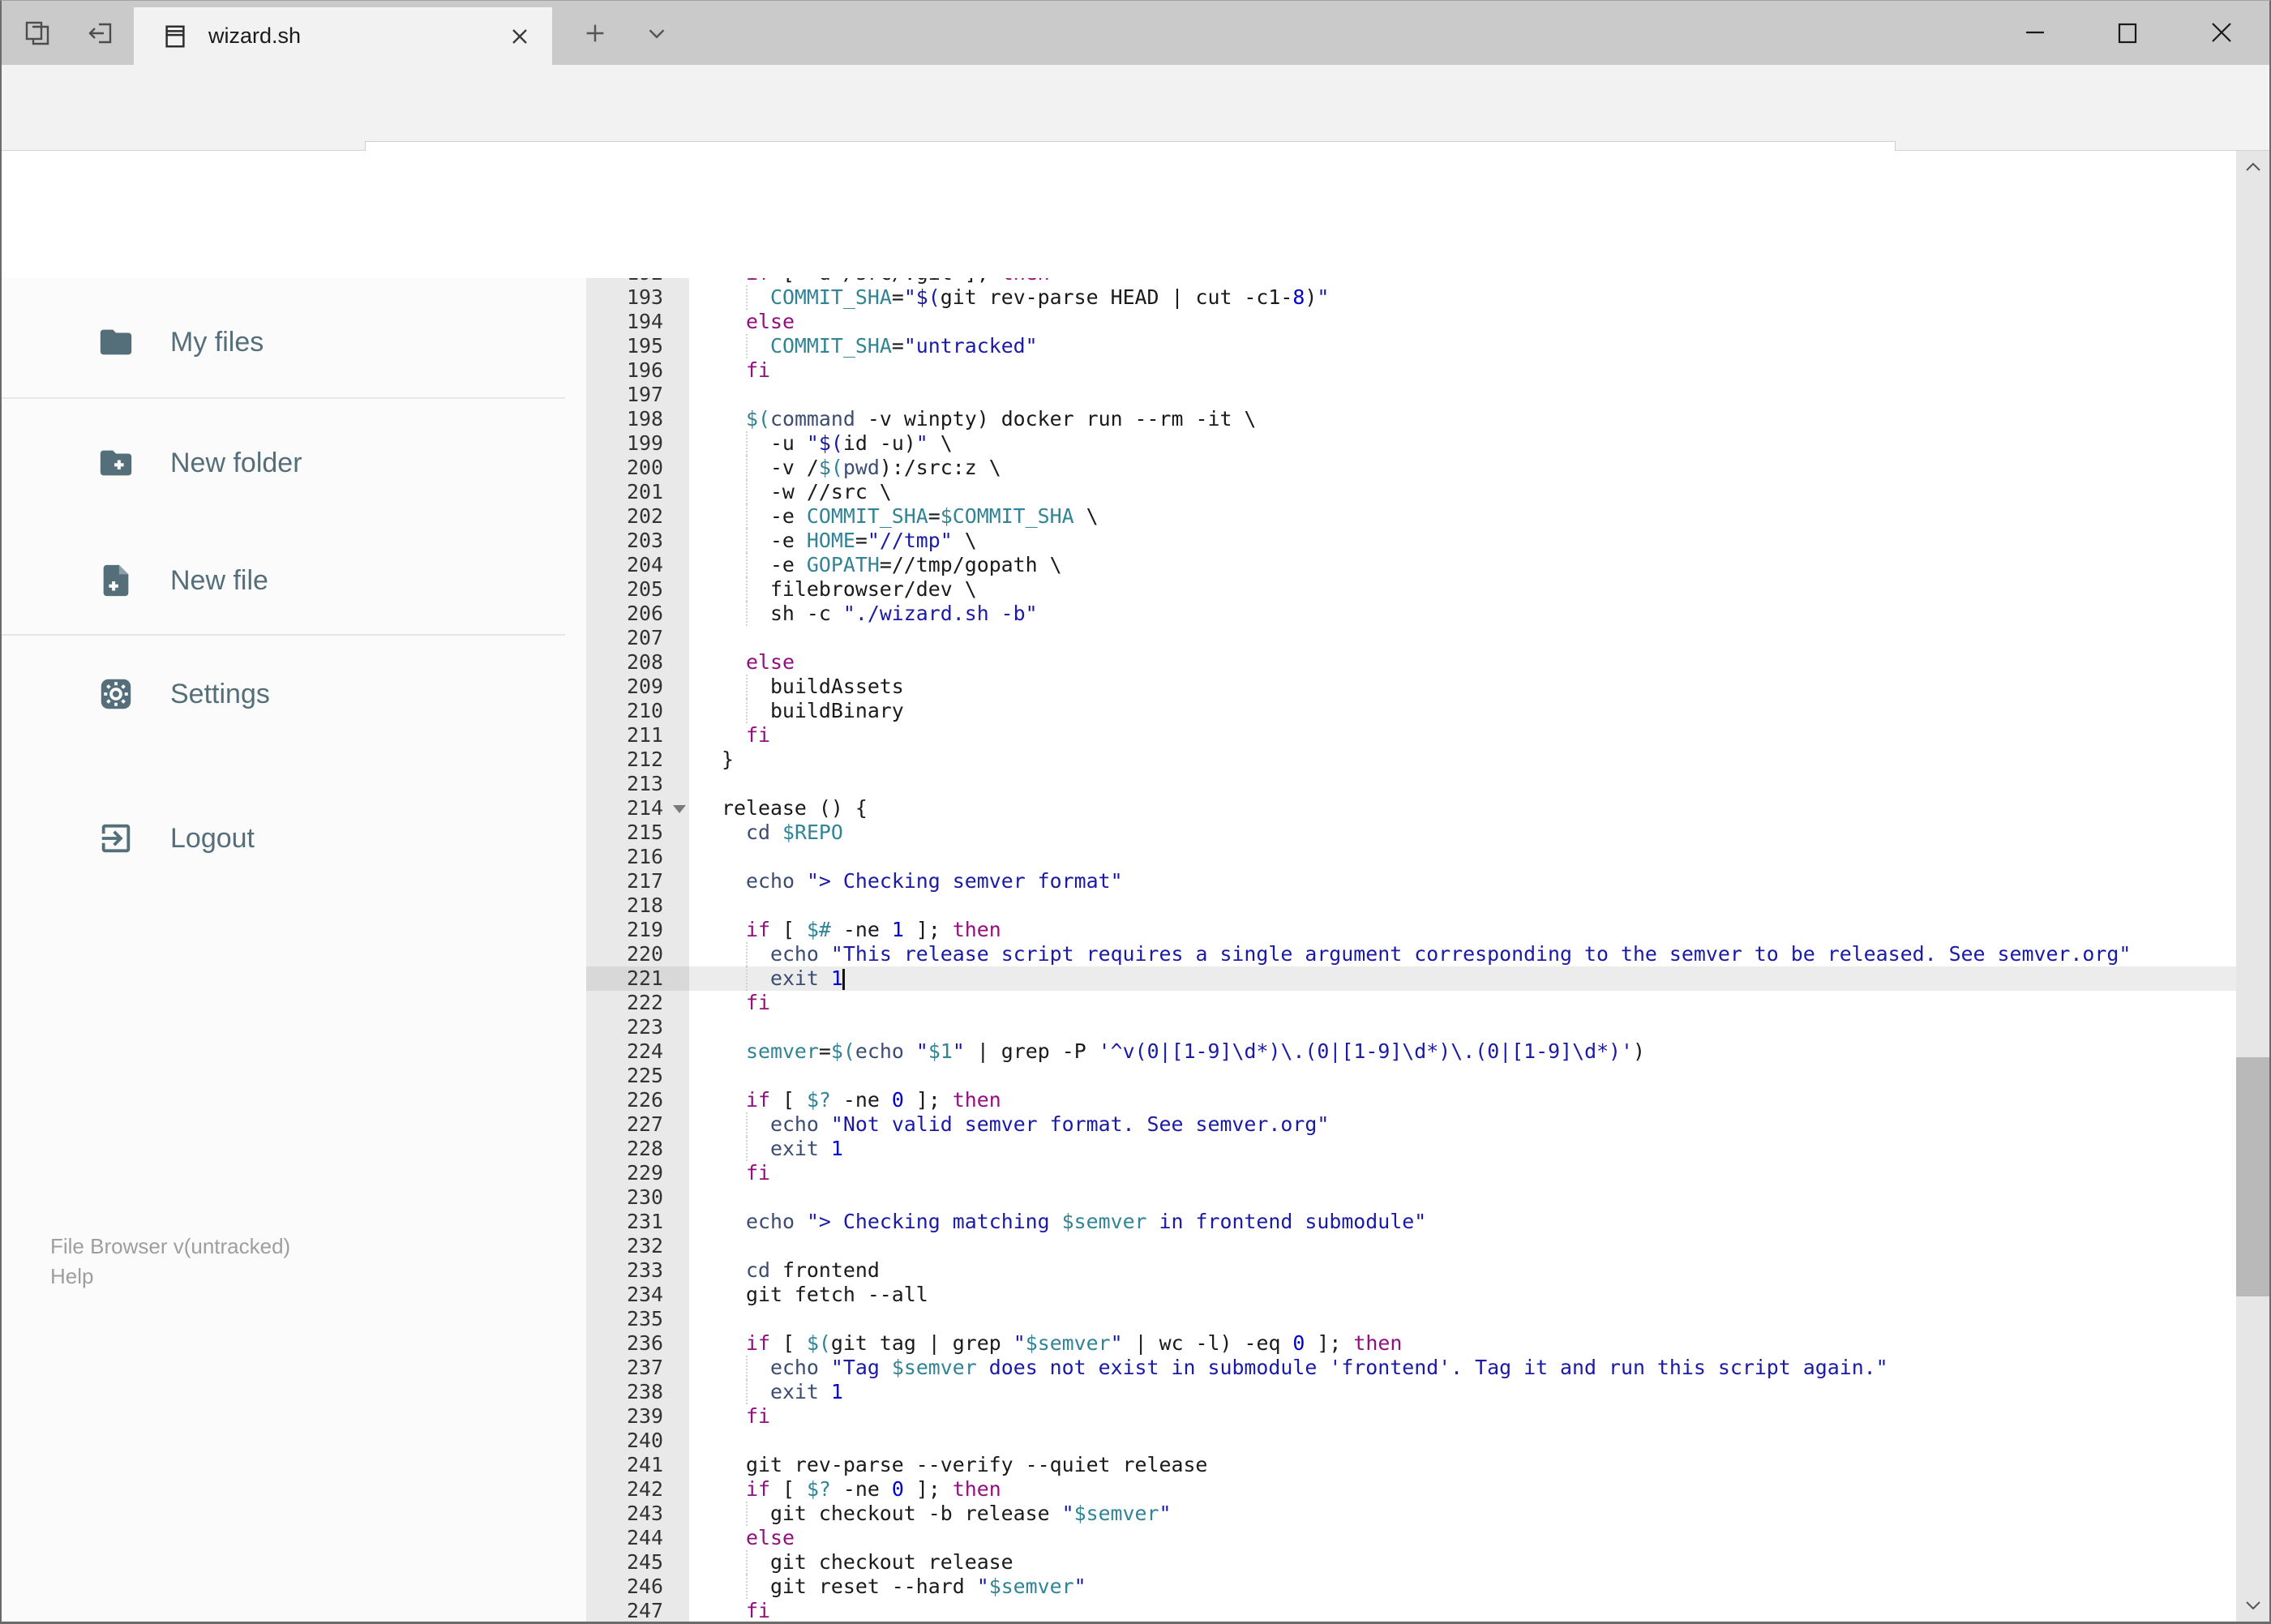 The width and height of the screenshot is (2271, 1624). I want to click on line-number: 207, so click(637, 638).